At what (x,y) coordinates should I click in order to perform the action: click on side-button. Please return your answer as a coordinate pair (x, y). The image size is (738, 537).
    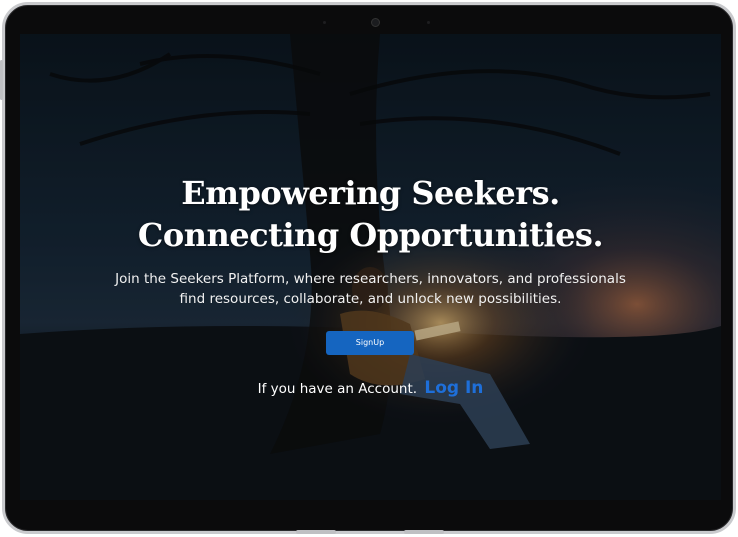
    Looking at the image, I should click on (1, 80).